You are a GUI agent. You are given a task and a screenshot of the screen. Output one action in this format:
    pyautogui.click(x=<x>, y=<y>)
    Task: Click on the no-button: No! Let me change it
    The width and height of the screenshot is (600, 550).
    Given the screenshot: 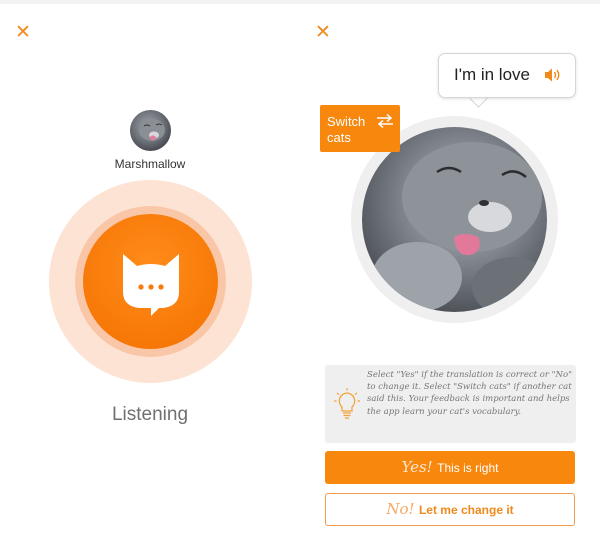 What is the action you would take?
    pyautogui.click(x=450, y=509)
    